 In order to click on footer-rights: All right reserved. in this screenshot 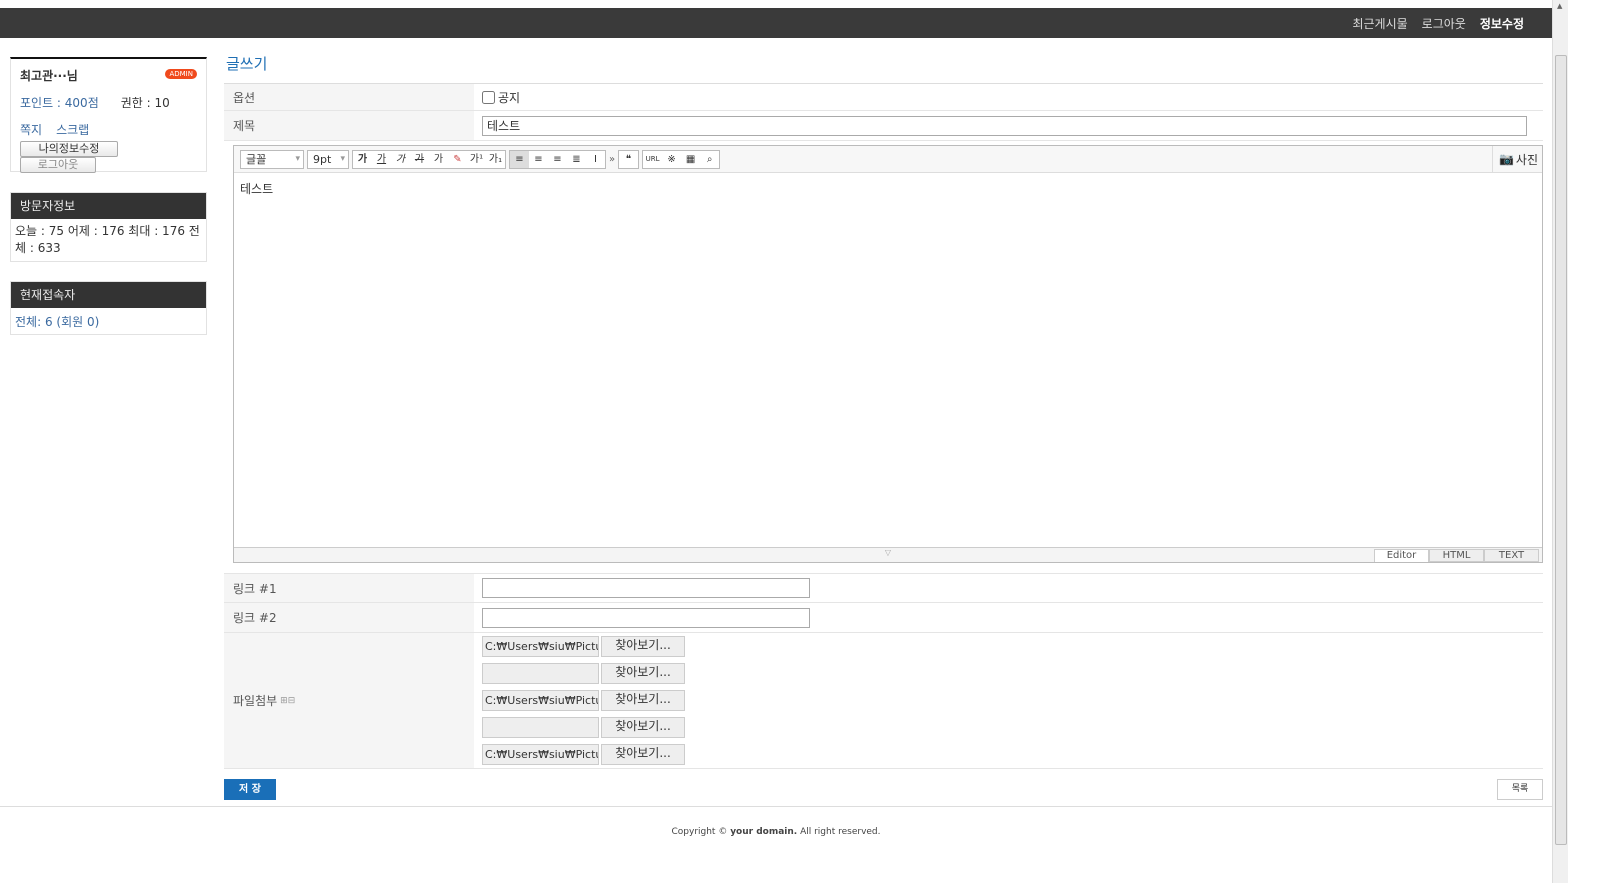, I will do `click(839, 832)`.